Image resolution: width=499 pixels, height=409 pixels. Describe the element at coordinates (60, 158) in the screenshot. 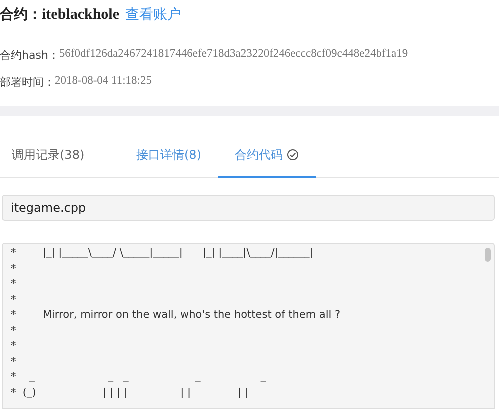

I see `tab: 调用记录(38)` at that location.